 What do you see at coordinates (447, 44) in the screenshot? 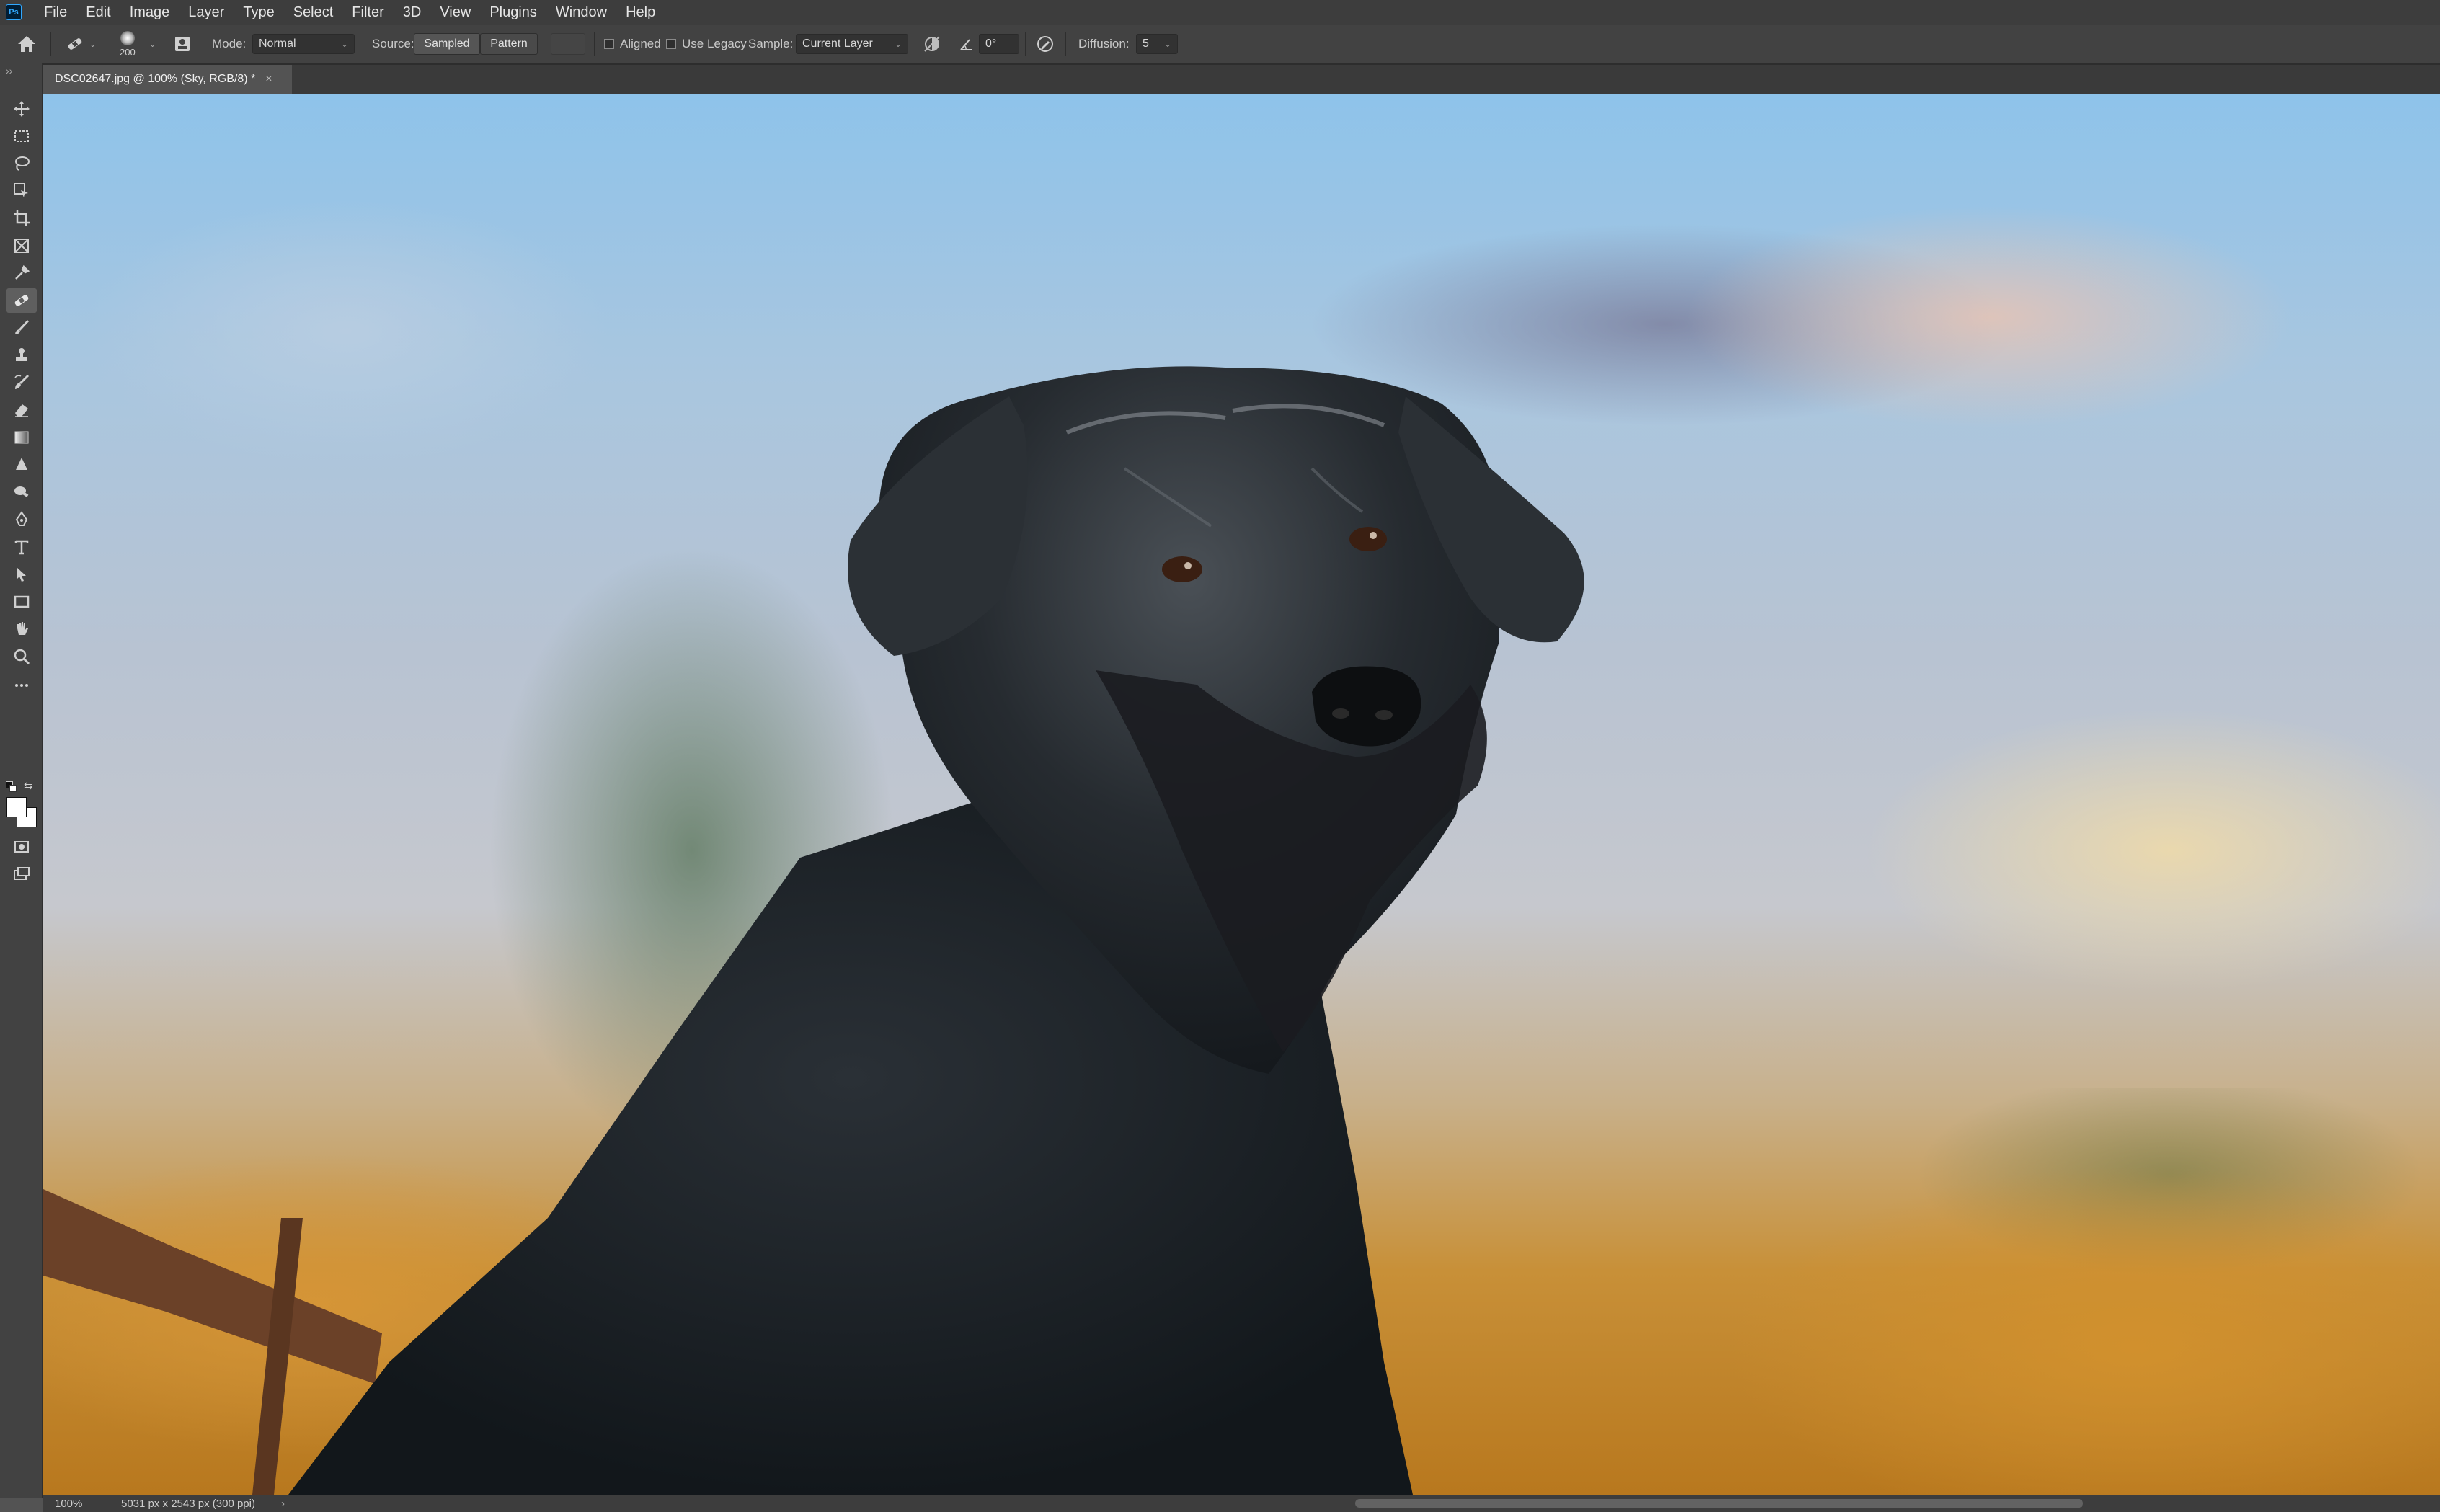
I see `source-sampled-button: Sampled` at bounding box center [447, 44].